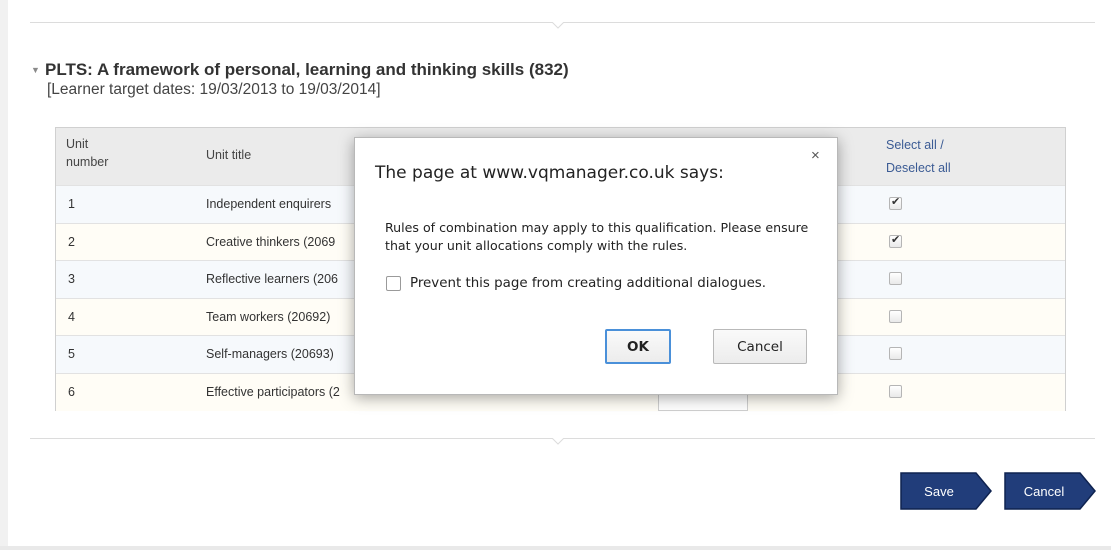 This screenshot has height=550, width=1111. What do you see at coordinates (270, 354) in the screenshot?
I see `unit-title: Self-managers (20693)` at bounding box center [270, 354].